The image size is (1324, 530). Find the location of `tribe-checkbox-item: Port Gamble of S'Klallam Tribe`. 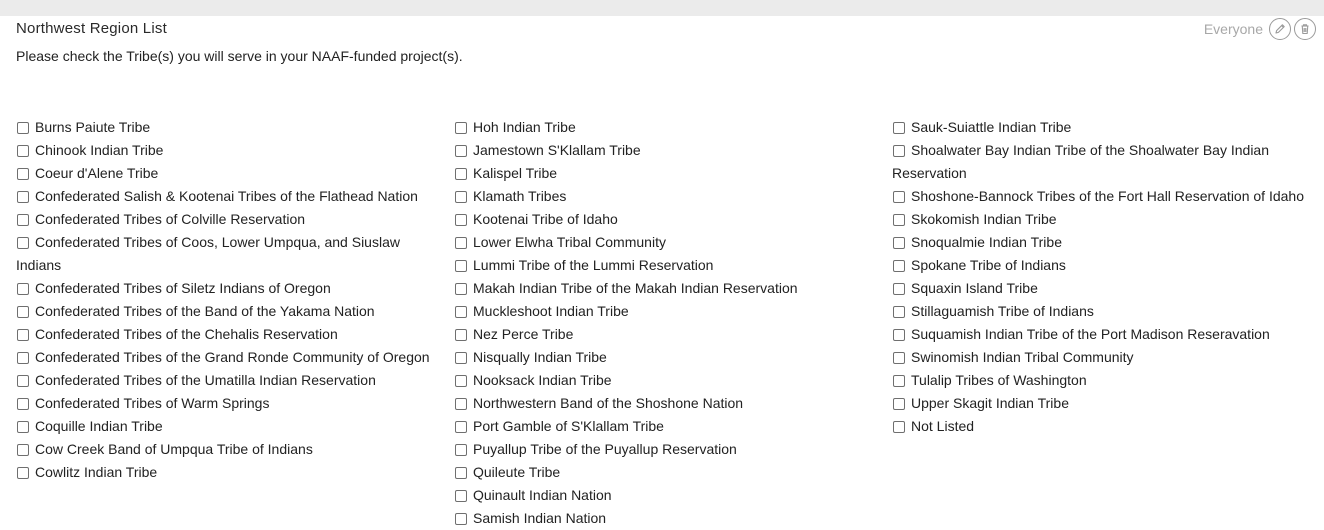

tribe-checkbox-item: Port Gamble of S'Klallam Tribe is located at coordinates (669, 426).